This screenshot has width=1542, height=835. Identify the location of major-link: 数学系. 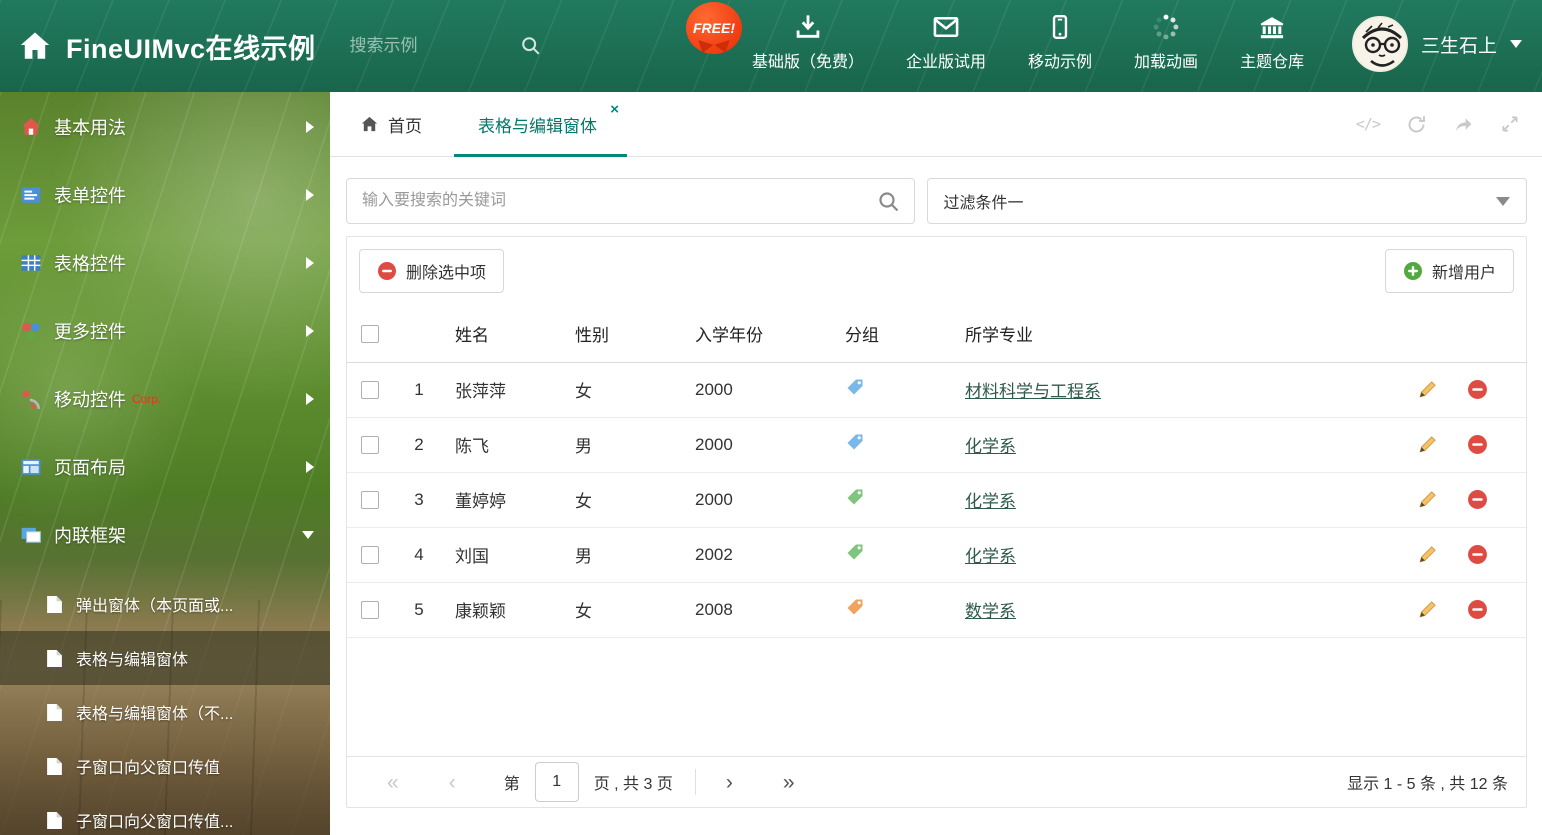
(990, 611).